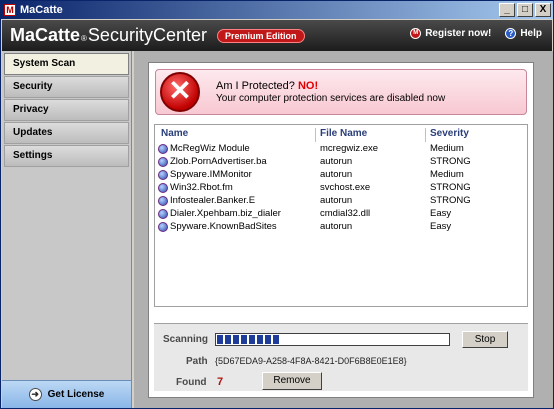  I want to click on table-row: Zlob.PornAdvertiser.ba autorun STRONG, so click(341, 161).